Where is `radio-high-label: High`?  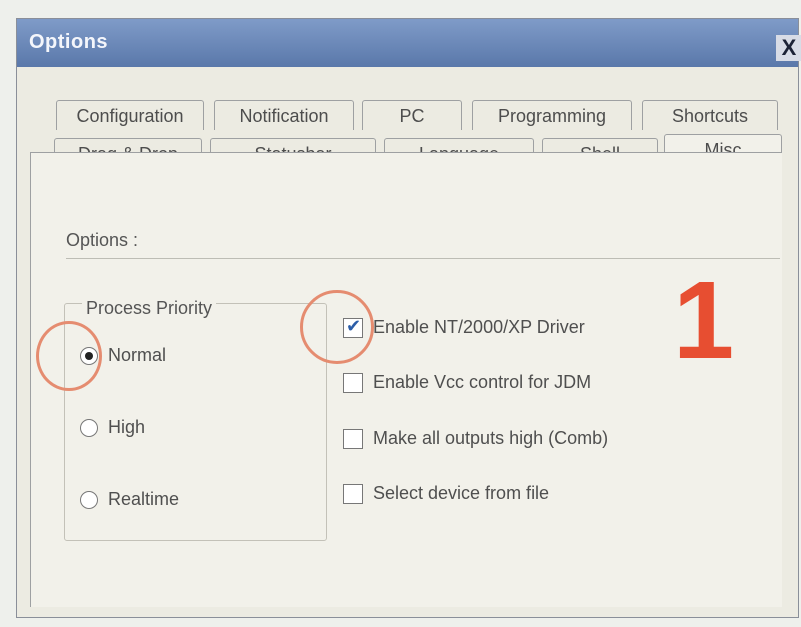 radio-high-label: High is located at coordinates (127, 427).